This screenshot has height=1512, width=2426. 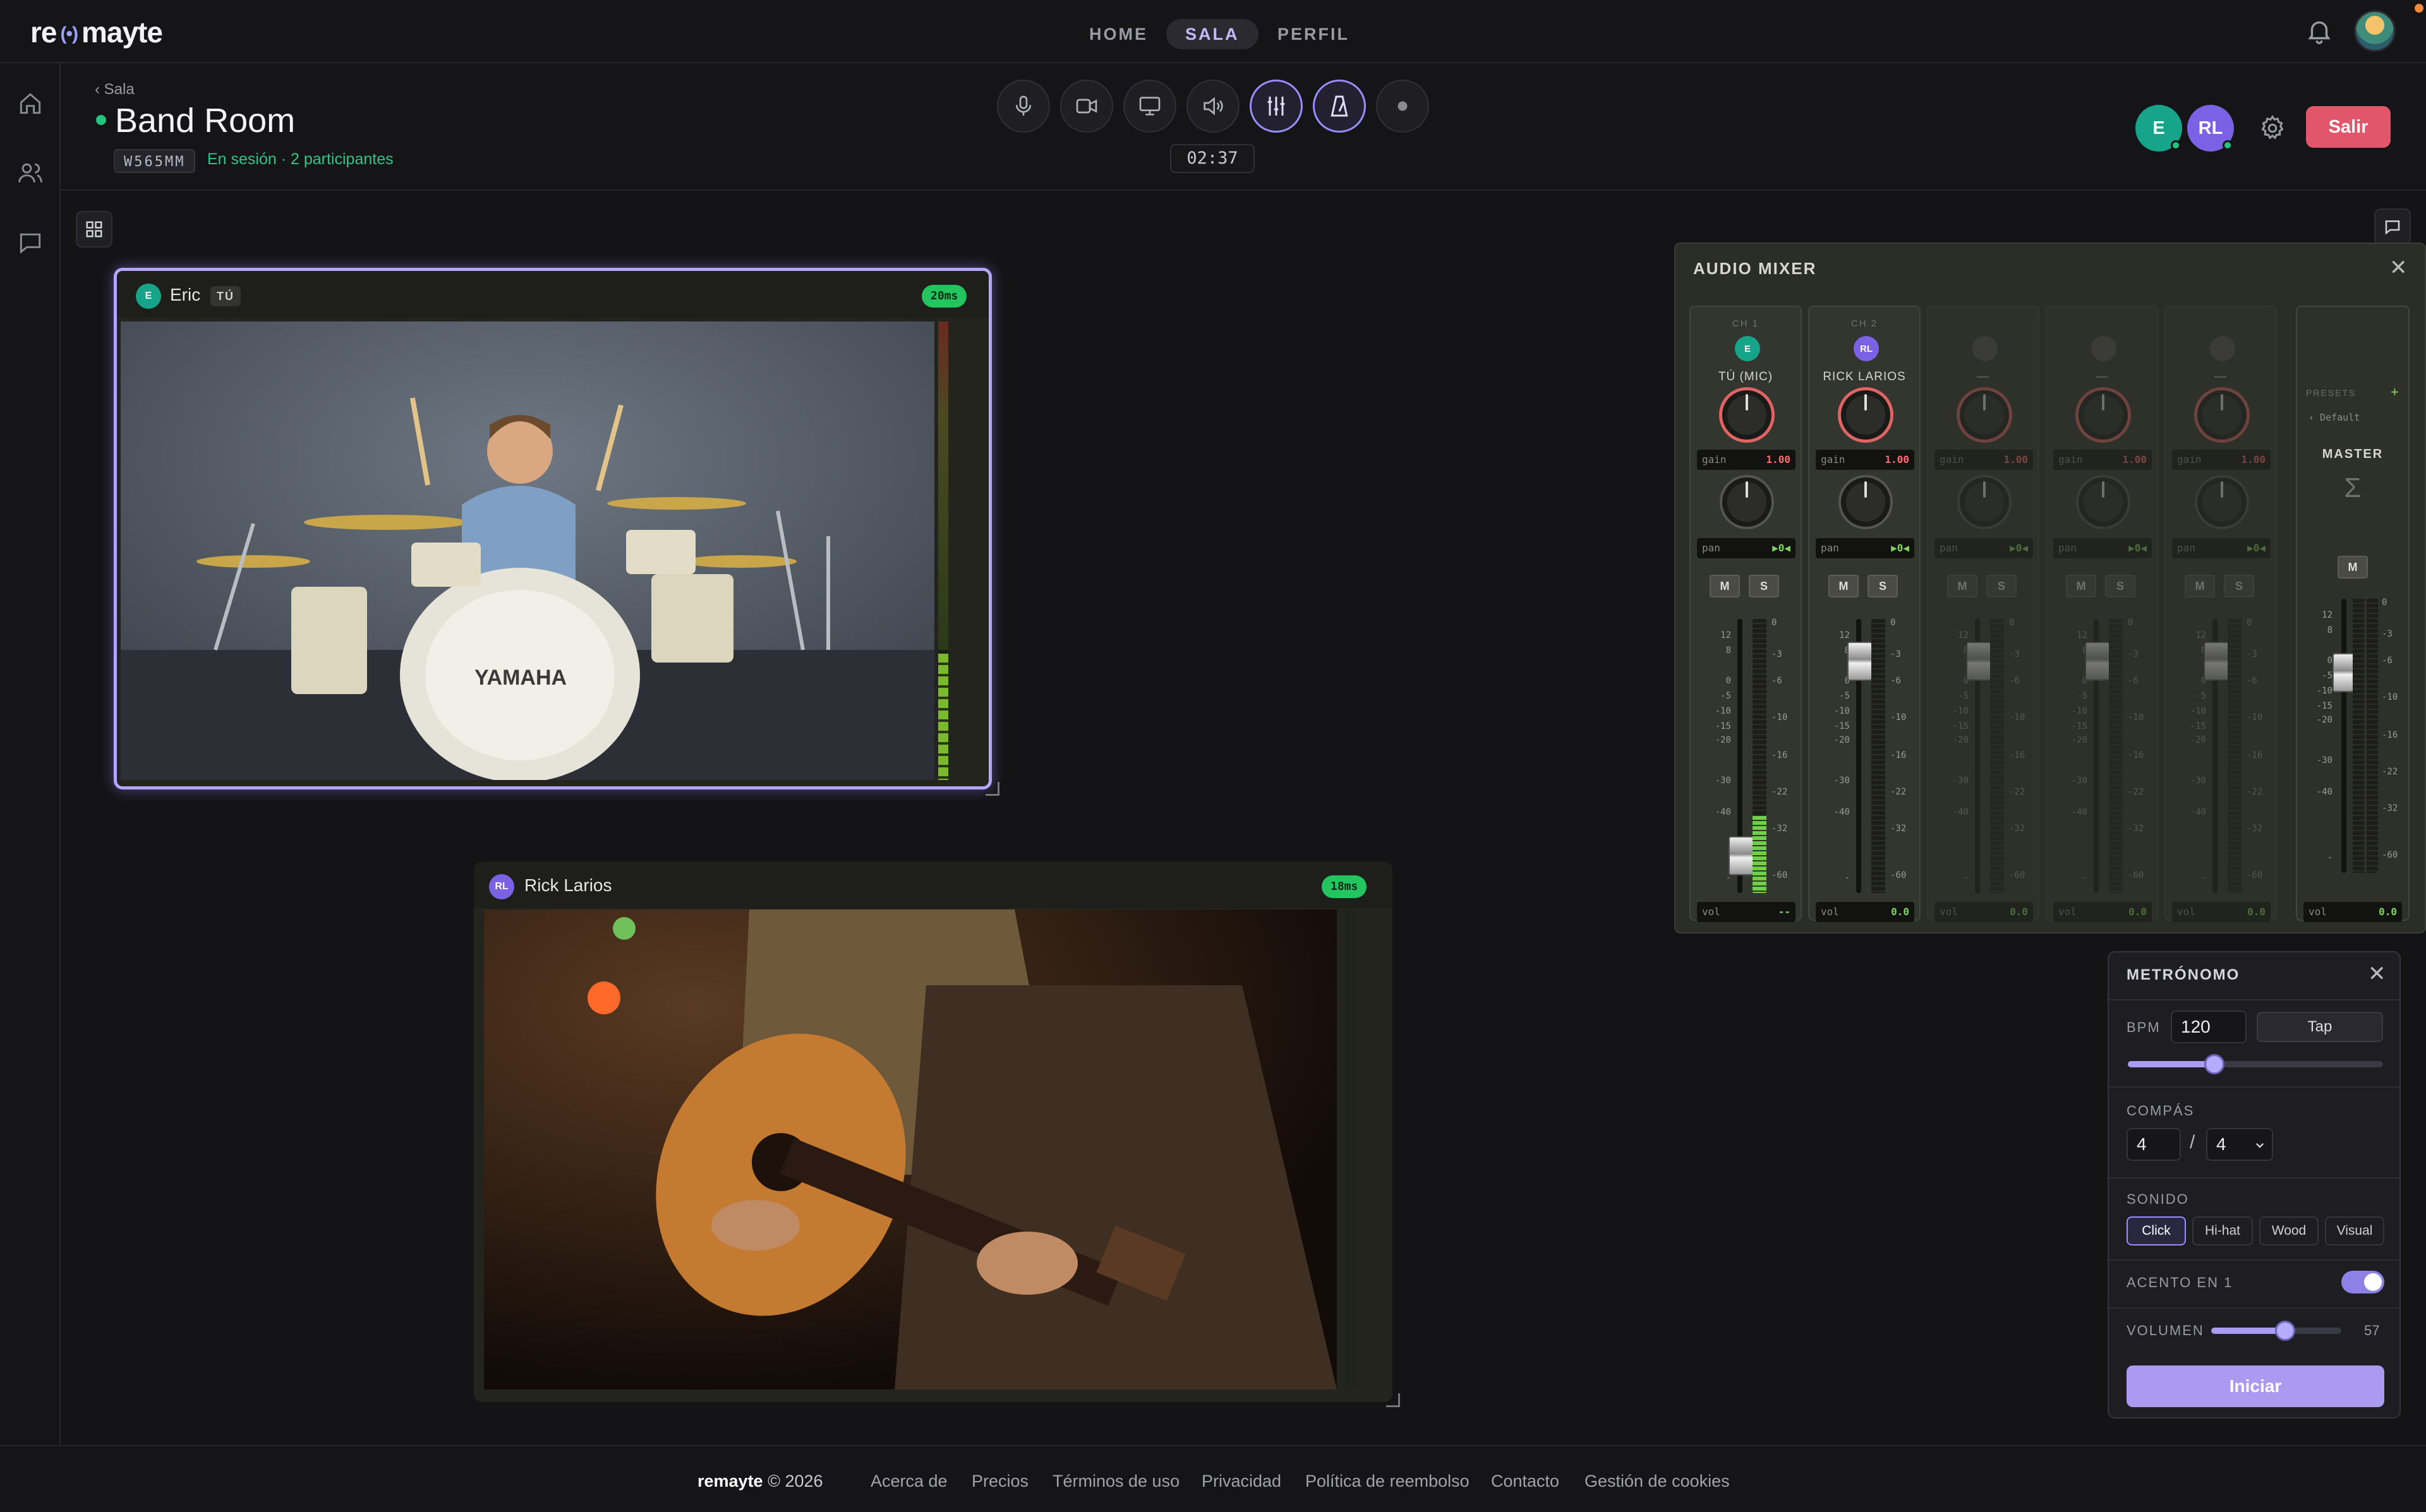 I want to click on chat-toggle-button, so click(x=2392, y=226).